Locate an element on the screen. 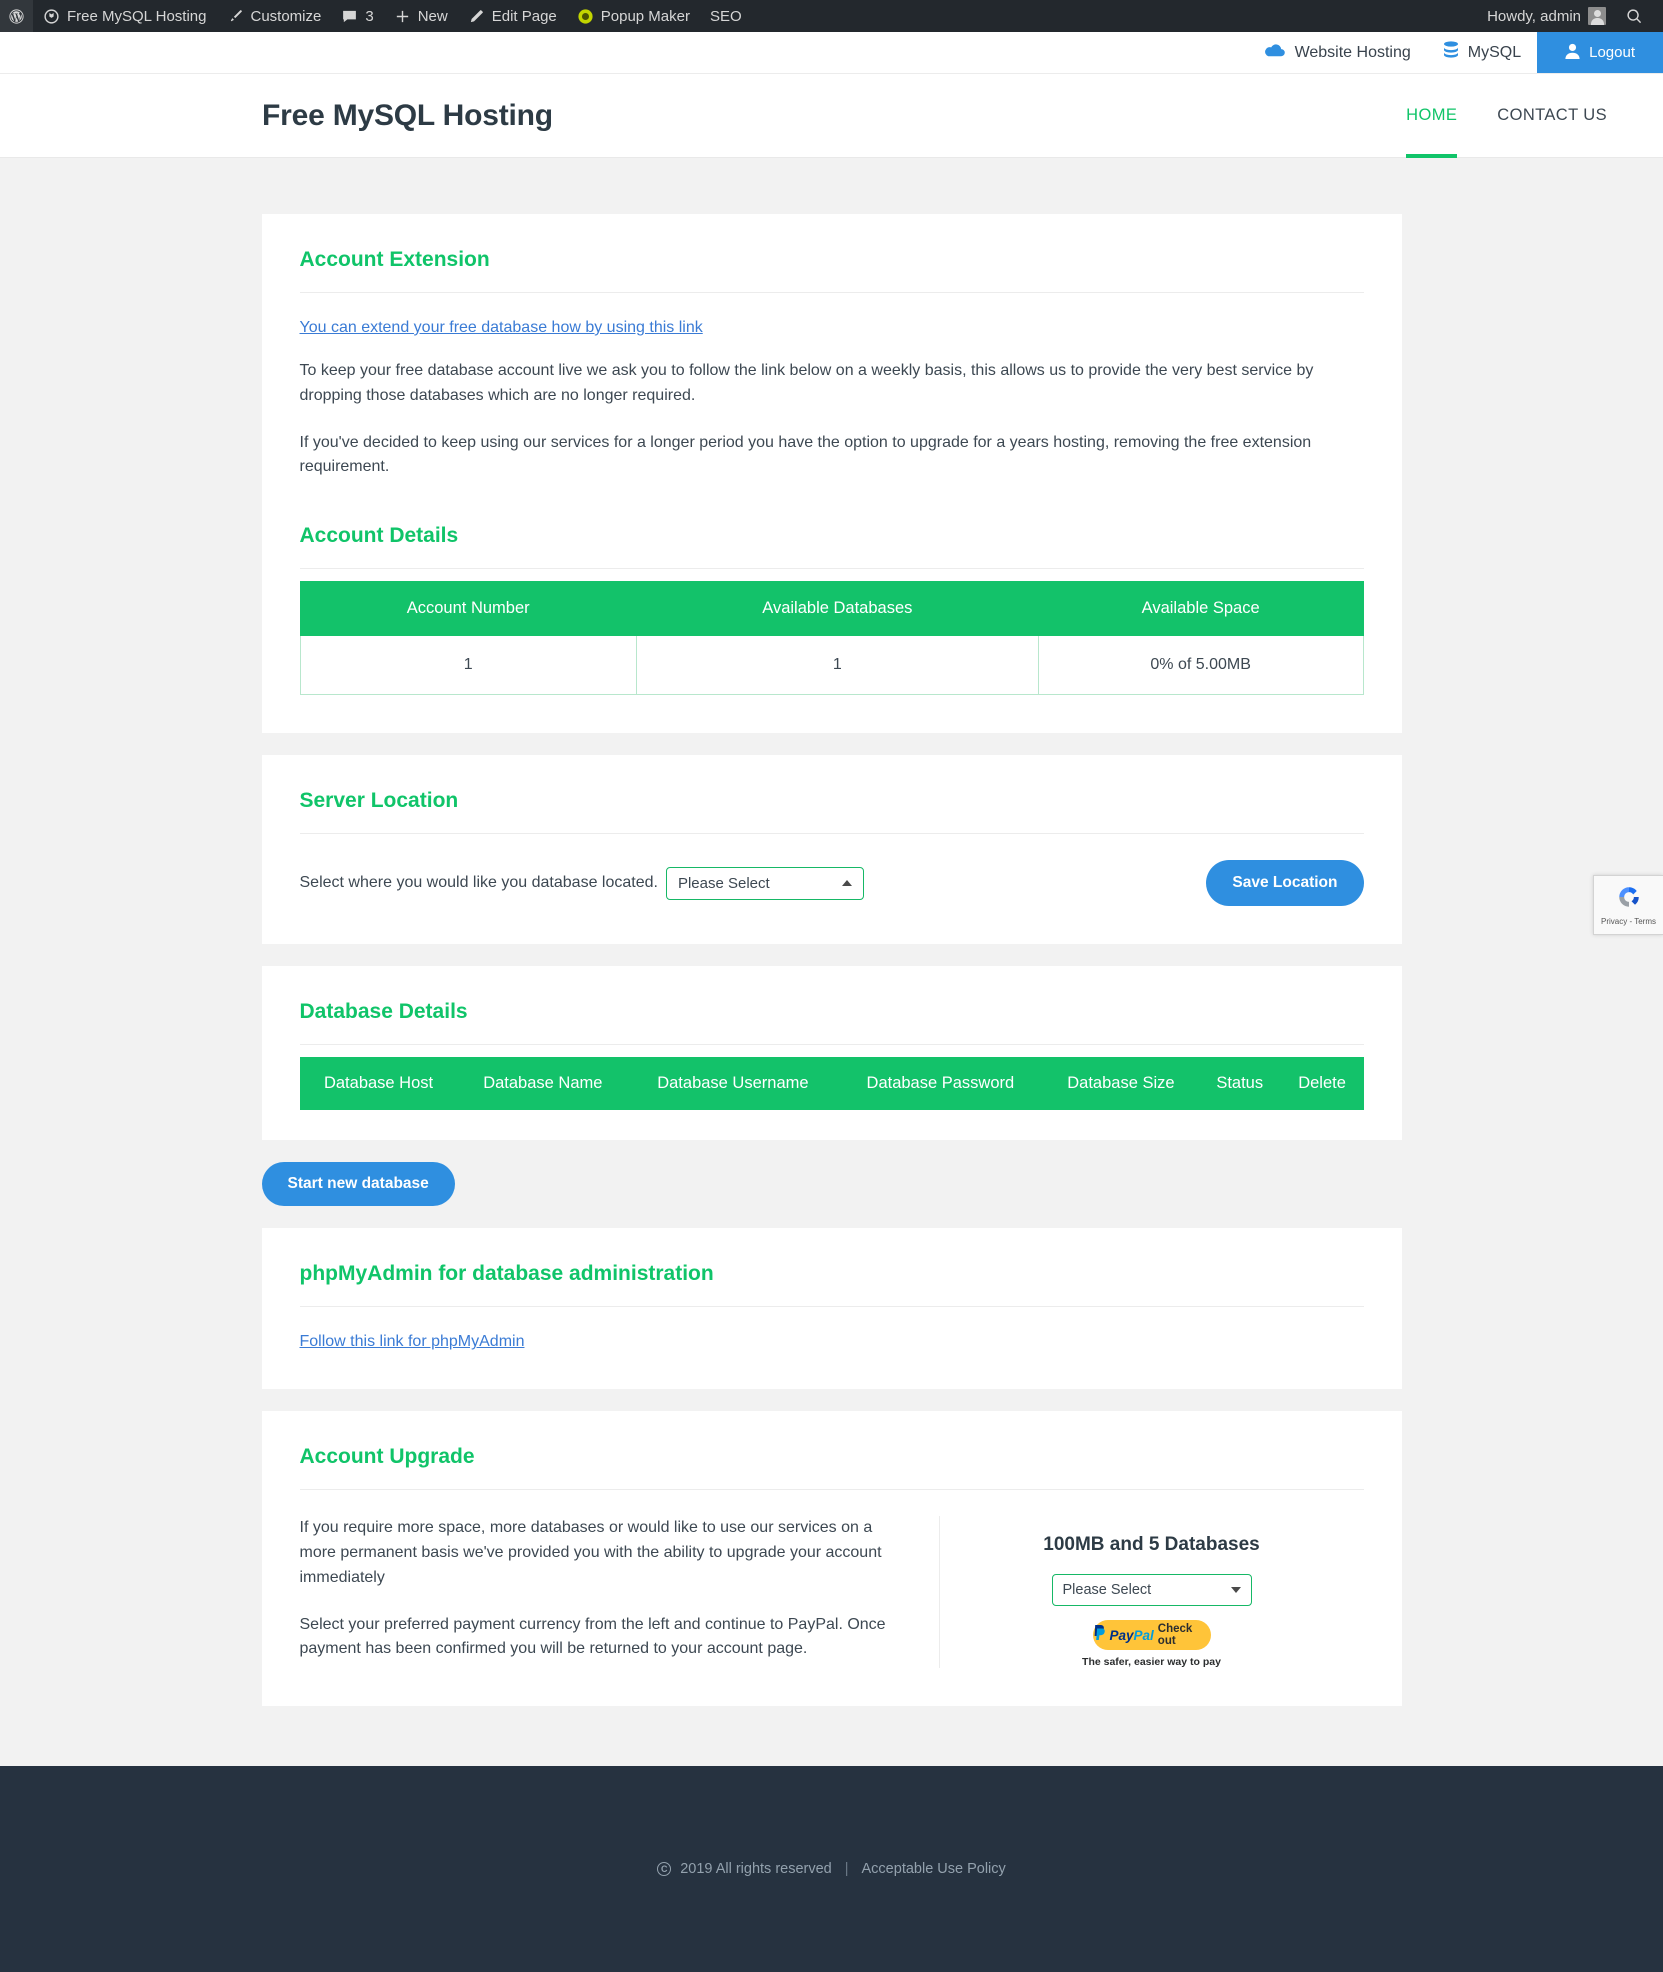  cloud-icon is located at coordinates (1275, 52).